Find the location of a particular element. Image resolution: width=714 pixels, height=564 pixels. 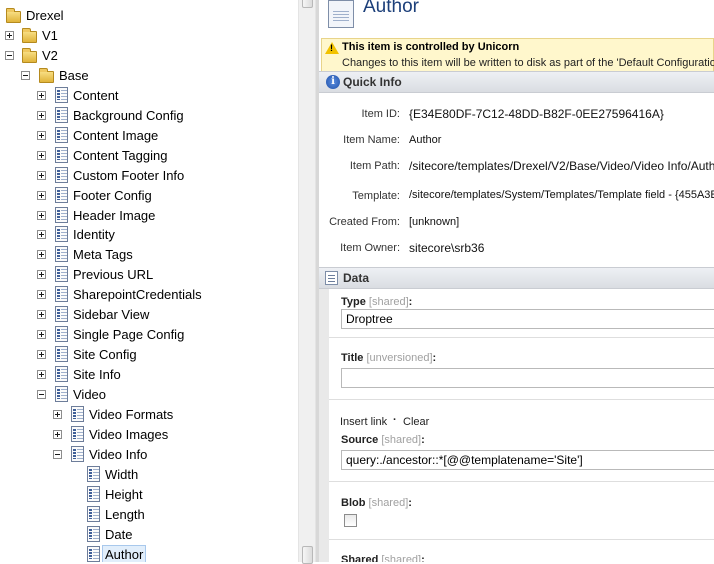

tree-node-label: Previous URL is located at coordinates (113, 275).